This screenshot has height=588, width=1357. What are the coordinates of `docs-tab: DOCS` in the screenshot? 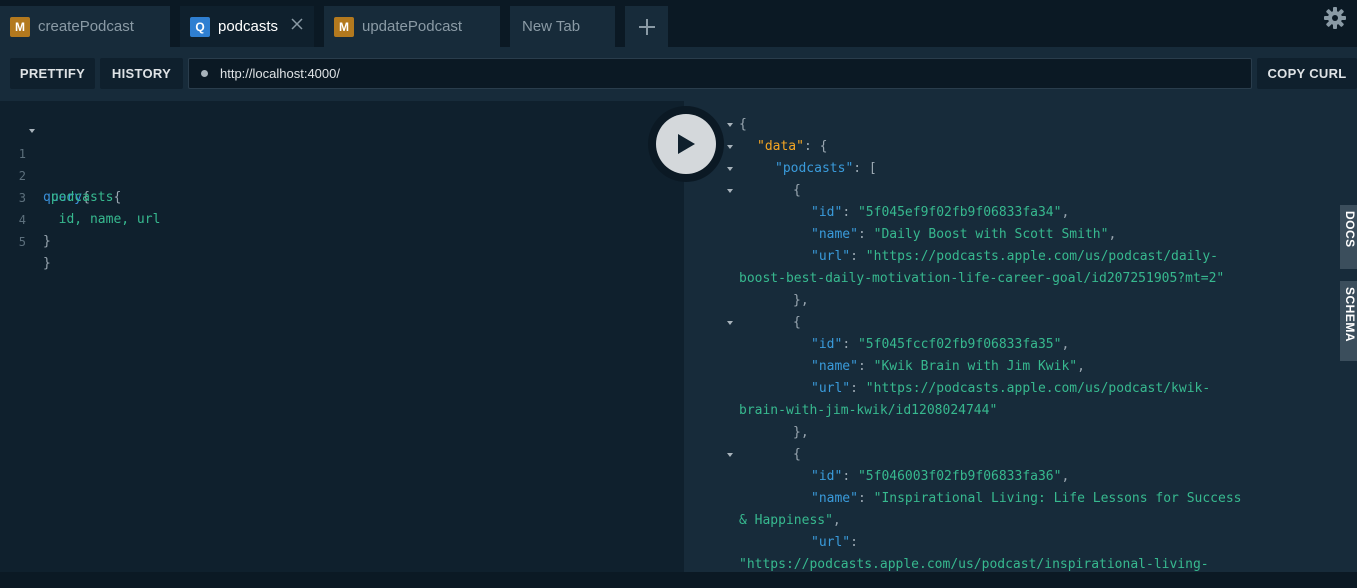 It's located at (1348, 237).